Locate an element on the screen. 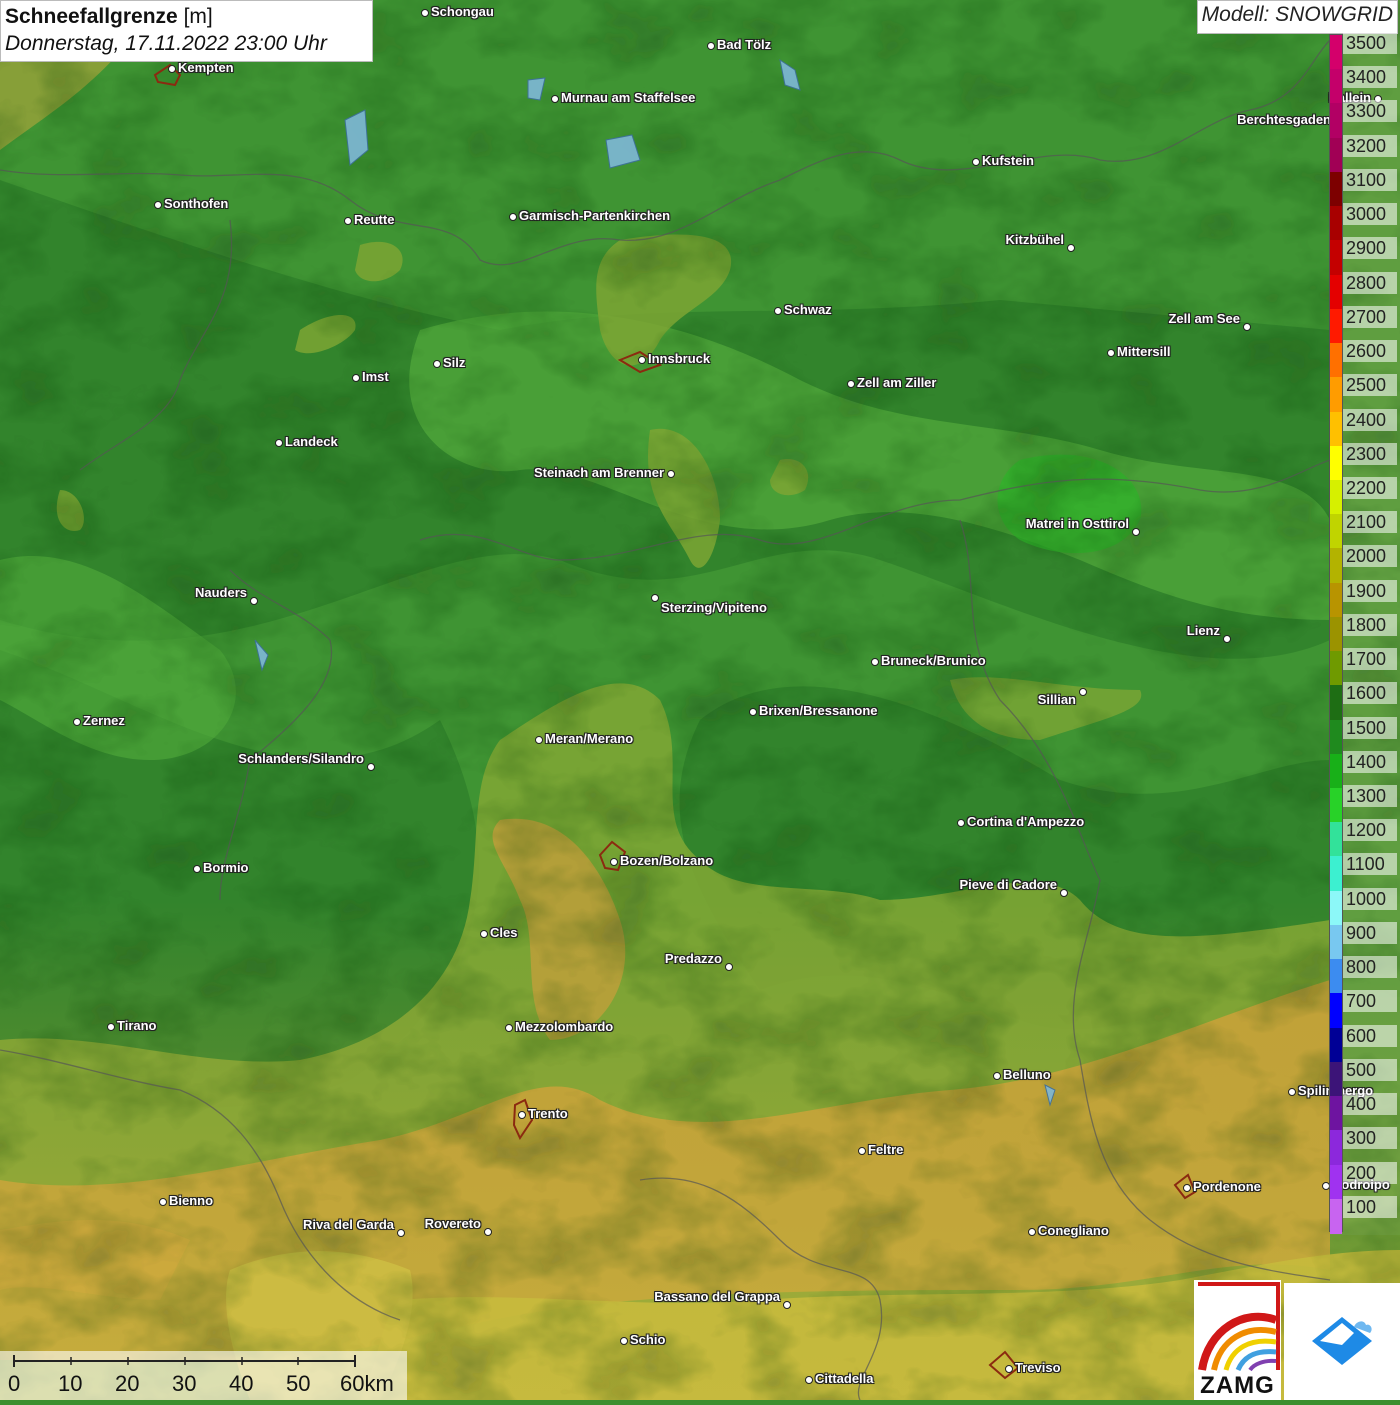  city-label: Cles is located at coordinates (504, 932).